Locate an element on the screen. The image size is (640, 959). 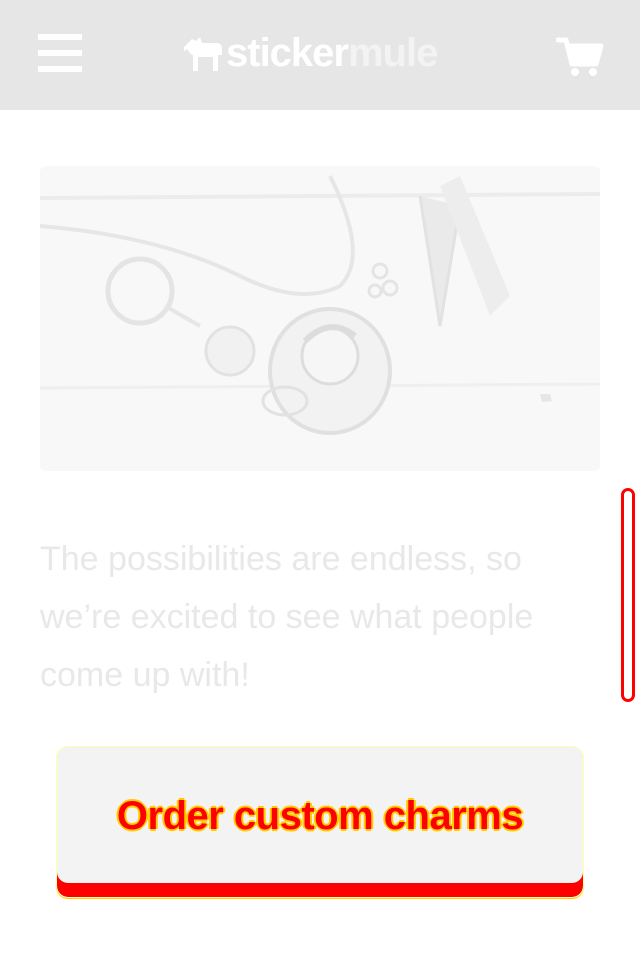
order-custom-charms-button: Order custom charms is located at coordinates (320, 822).